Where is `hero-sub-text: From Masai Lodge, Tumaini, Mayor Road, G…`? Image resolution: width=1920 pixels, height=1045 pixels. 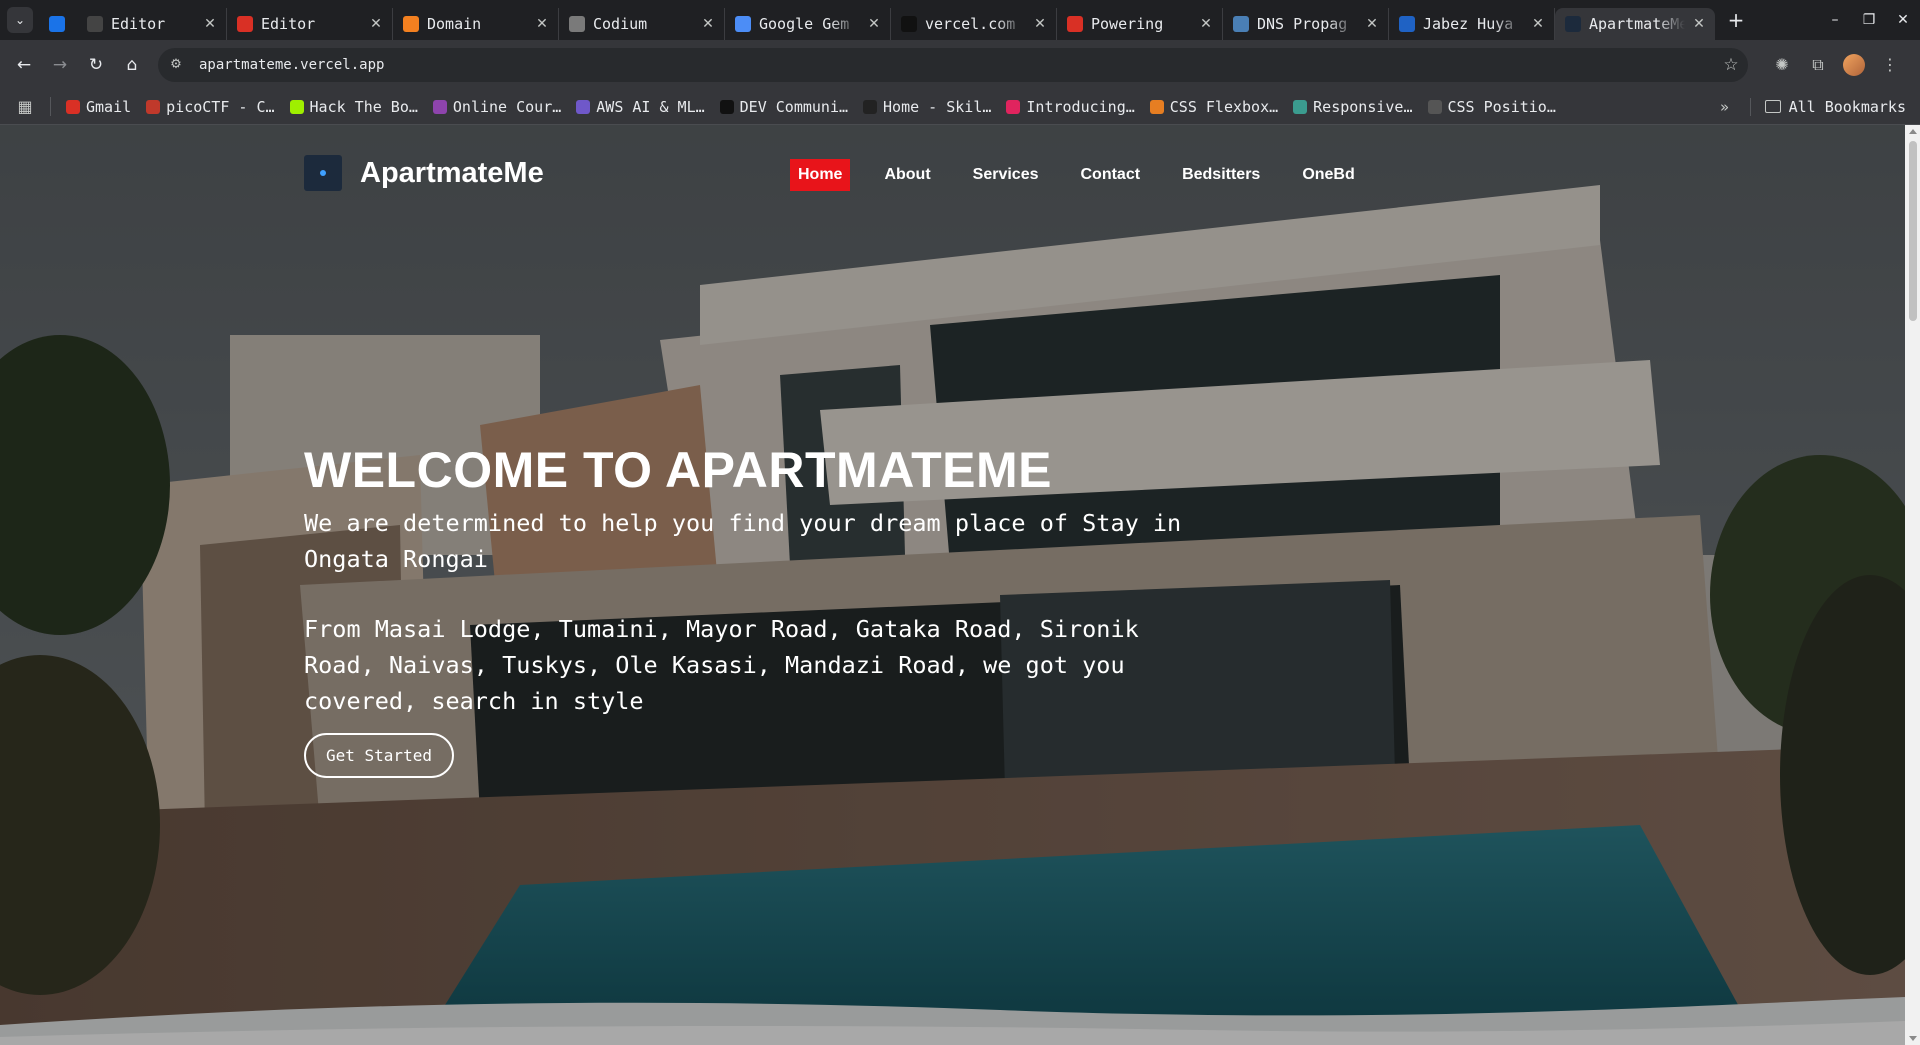
hero-sub-text: From Masai Lodge, Tumaini, Mayor Road, G… is located at coordinates (721, 665).